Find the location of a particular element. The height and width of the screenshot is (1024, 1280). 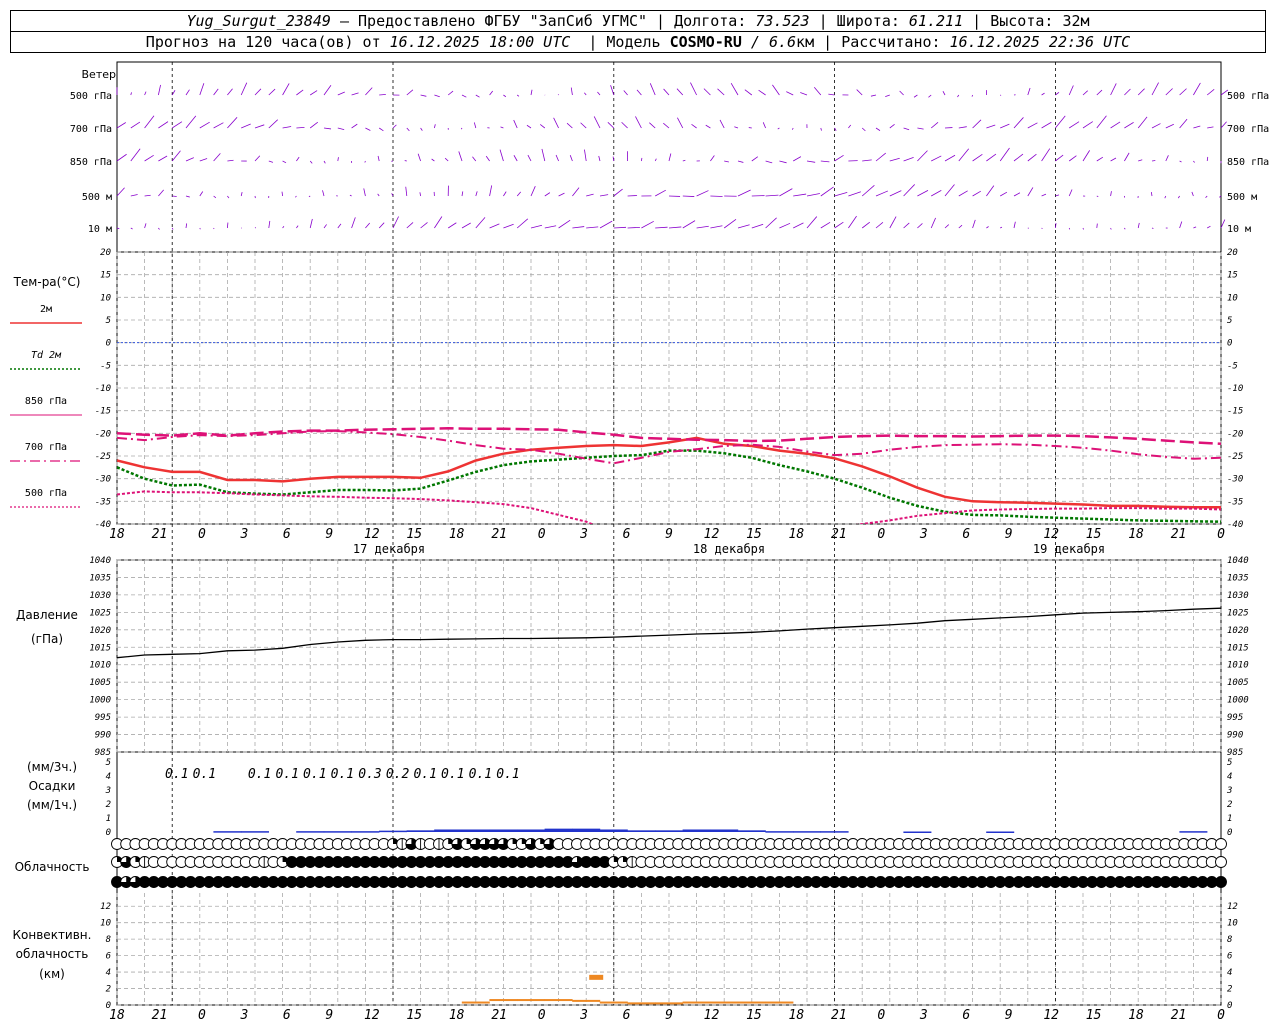

press-y-tick-right: 1005 is located at coordinates (1238, 683).